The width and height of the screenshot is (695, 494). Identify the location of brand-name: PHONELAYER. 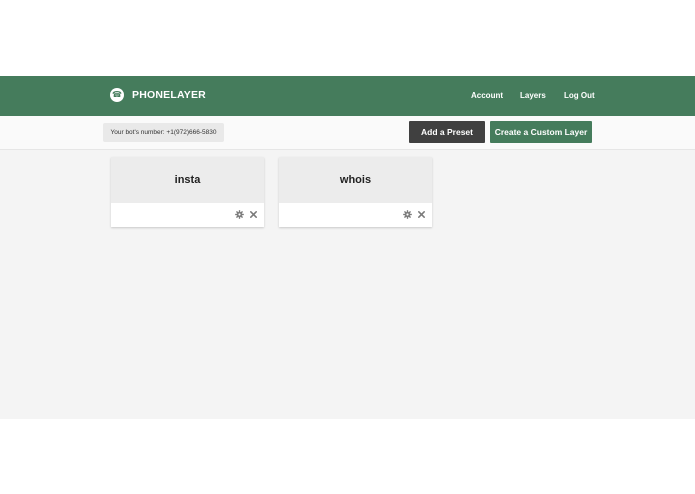
(169, 95).